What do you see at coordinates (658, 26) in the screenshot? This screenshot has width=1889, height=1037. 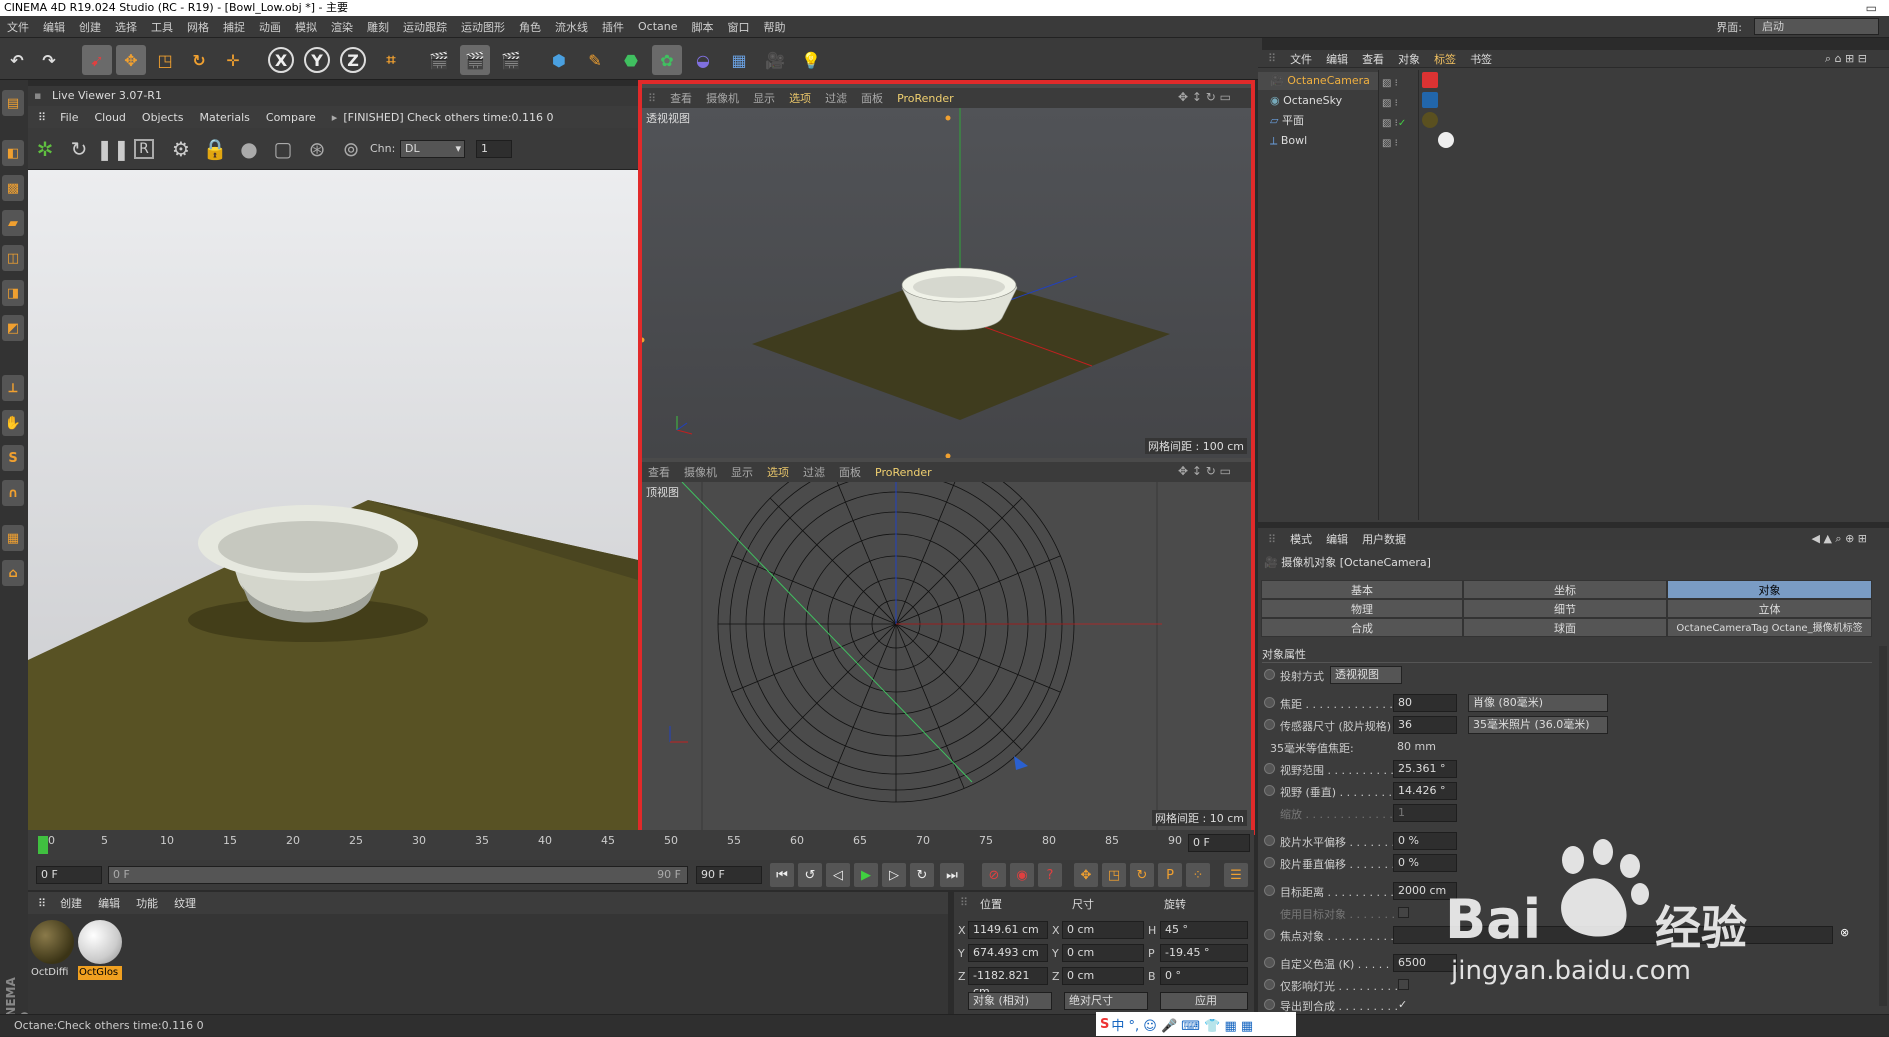 I see `menu-octane: Octane` at bounding box center [658, 26].